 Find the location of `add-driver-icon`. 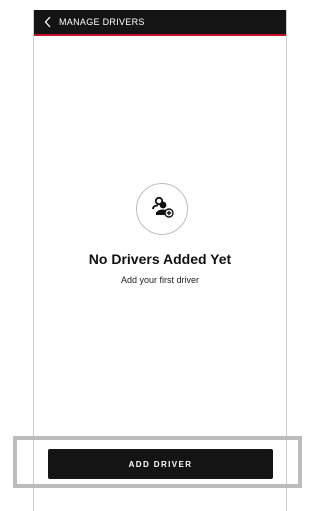

add-driver-icon is located at coordinates (162, 209).